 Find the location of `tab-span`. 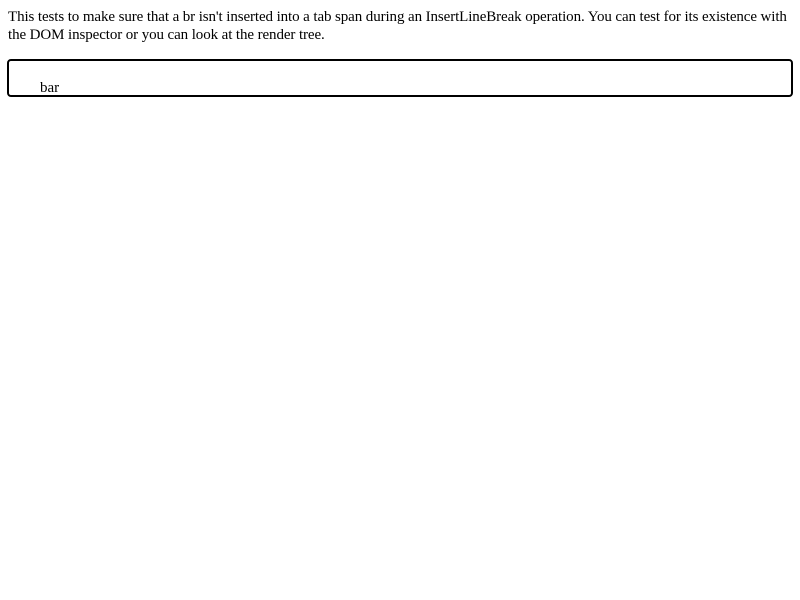

tab-span is located at coordinates (24, 88).